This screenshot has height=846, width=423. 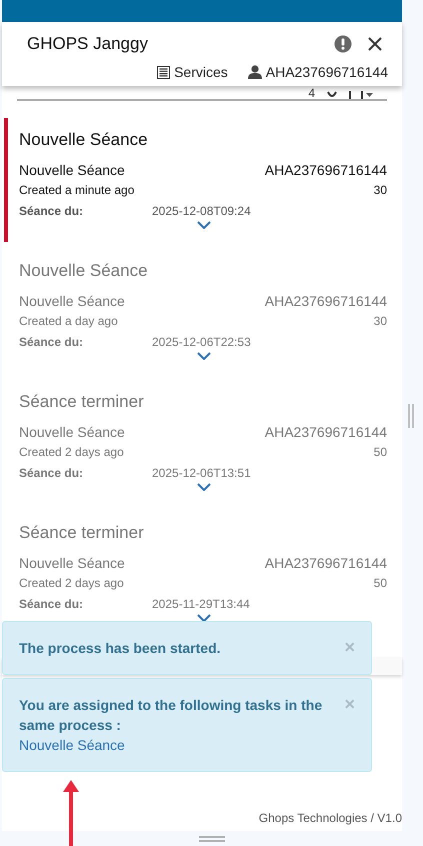 I want to click on task-card: Séance terminer Nouvelle Séance AHA237696716144 Created 2 days ago 50 Séance du: 2025-12-06T13:51, so click(x=195, y=442).